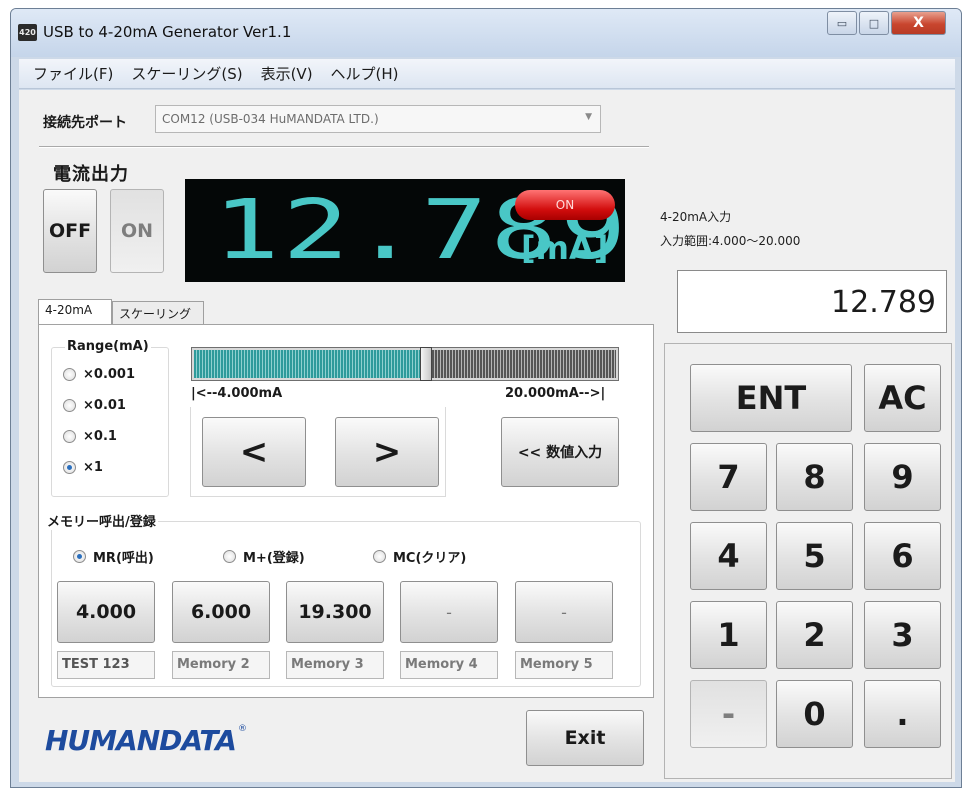  Describe the element at coordinates (158, 312) in the screenshot. I see `tab-scaling: スケーリング` at that location.